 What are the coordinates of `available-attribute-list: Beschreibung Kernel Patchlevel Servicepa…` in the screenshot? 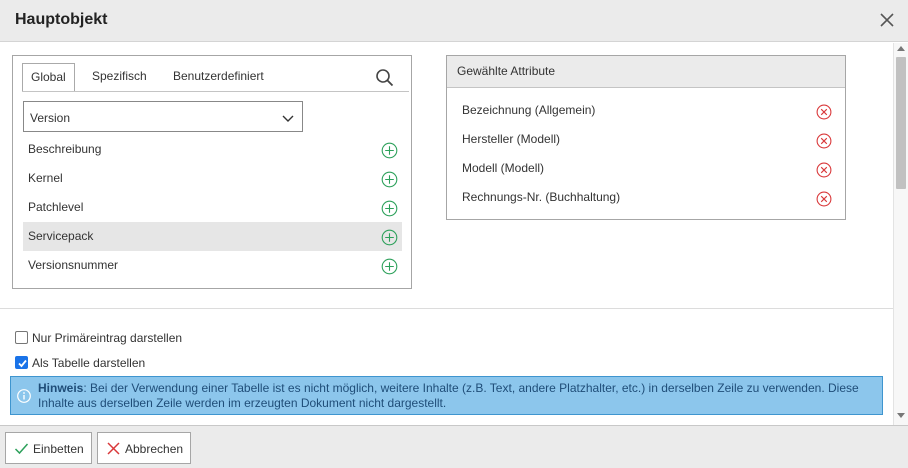 It's located at (212, 207).